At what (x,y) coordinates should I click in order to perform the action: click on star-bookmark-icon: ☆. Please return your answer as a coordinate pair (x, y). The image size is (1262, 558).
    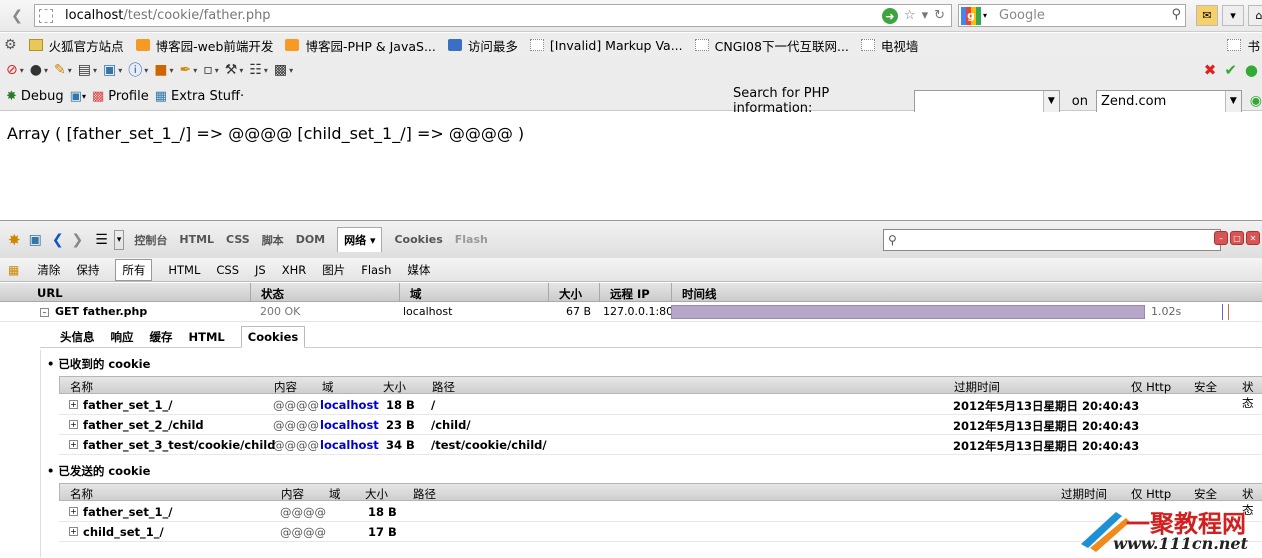
    Looking at the image, I should click on (910, 16).